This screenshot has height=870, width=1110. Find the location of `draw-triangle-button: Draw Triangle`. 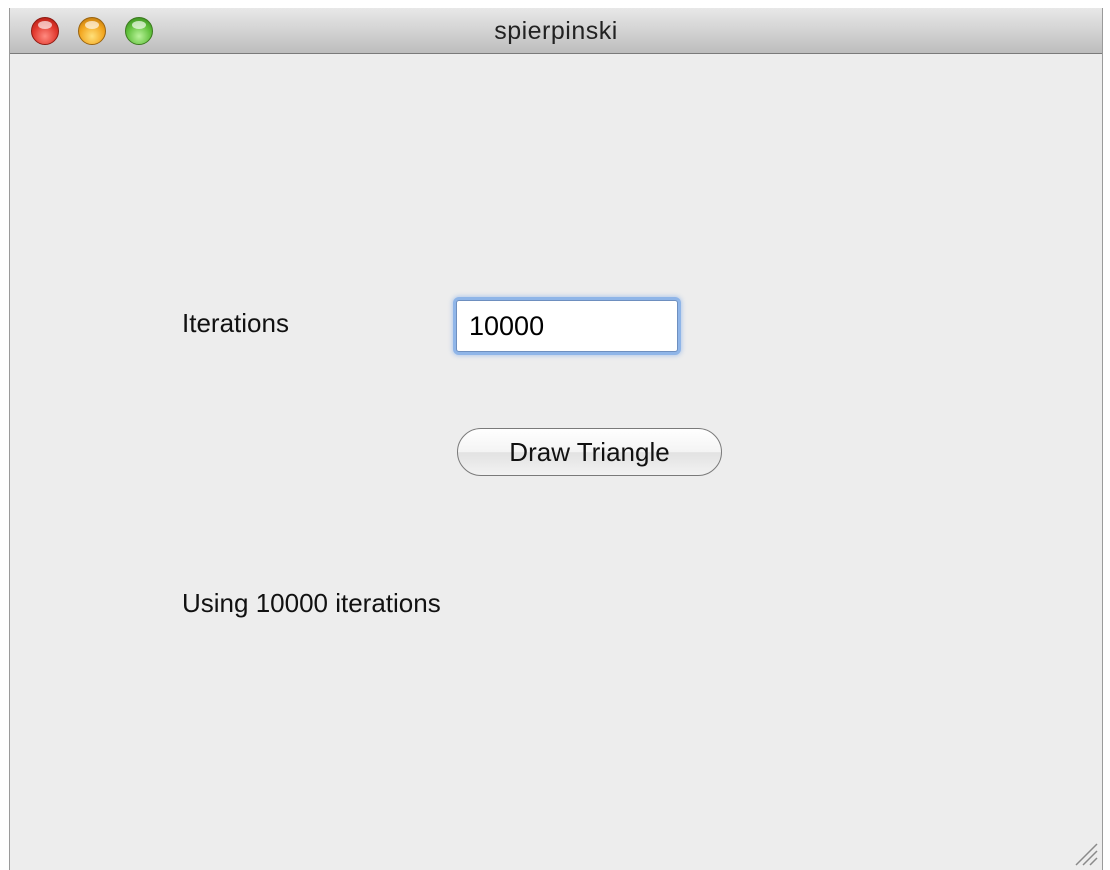

draw-triangle-button: Draw Triangle is located at coordinates (589, 452).